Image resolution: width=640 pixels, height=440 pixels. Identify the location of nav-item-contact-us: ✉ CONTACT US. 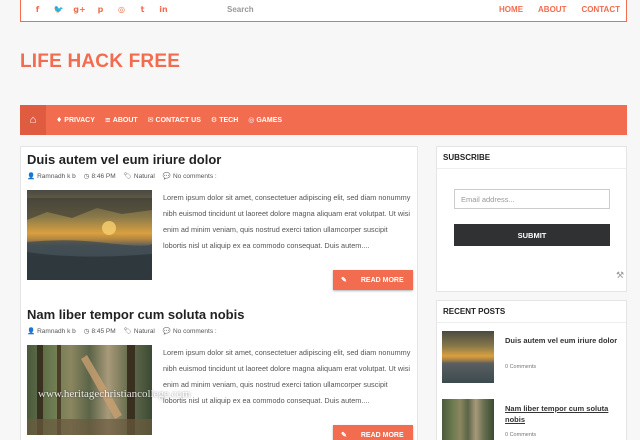
(174, 120).